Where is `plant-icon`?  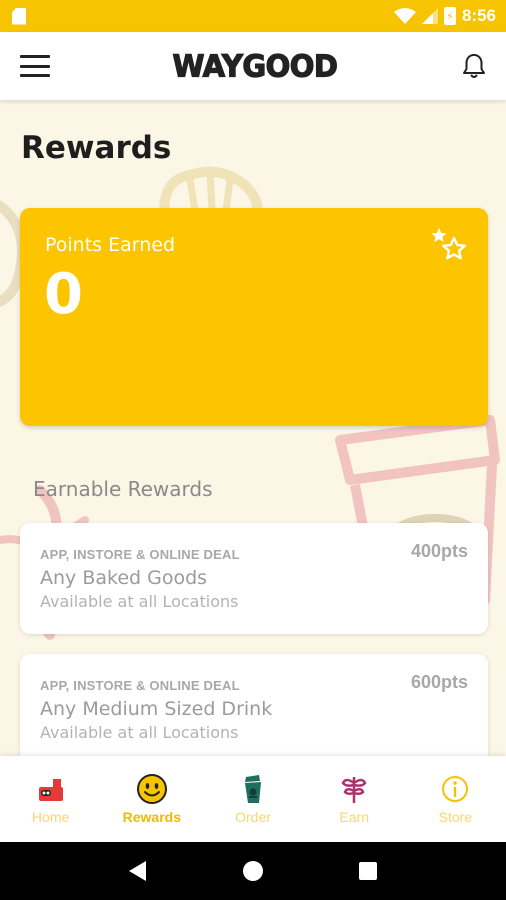
plant-icon is located at coordinates (354, 790).